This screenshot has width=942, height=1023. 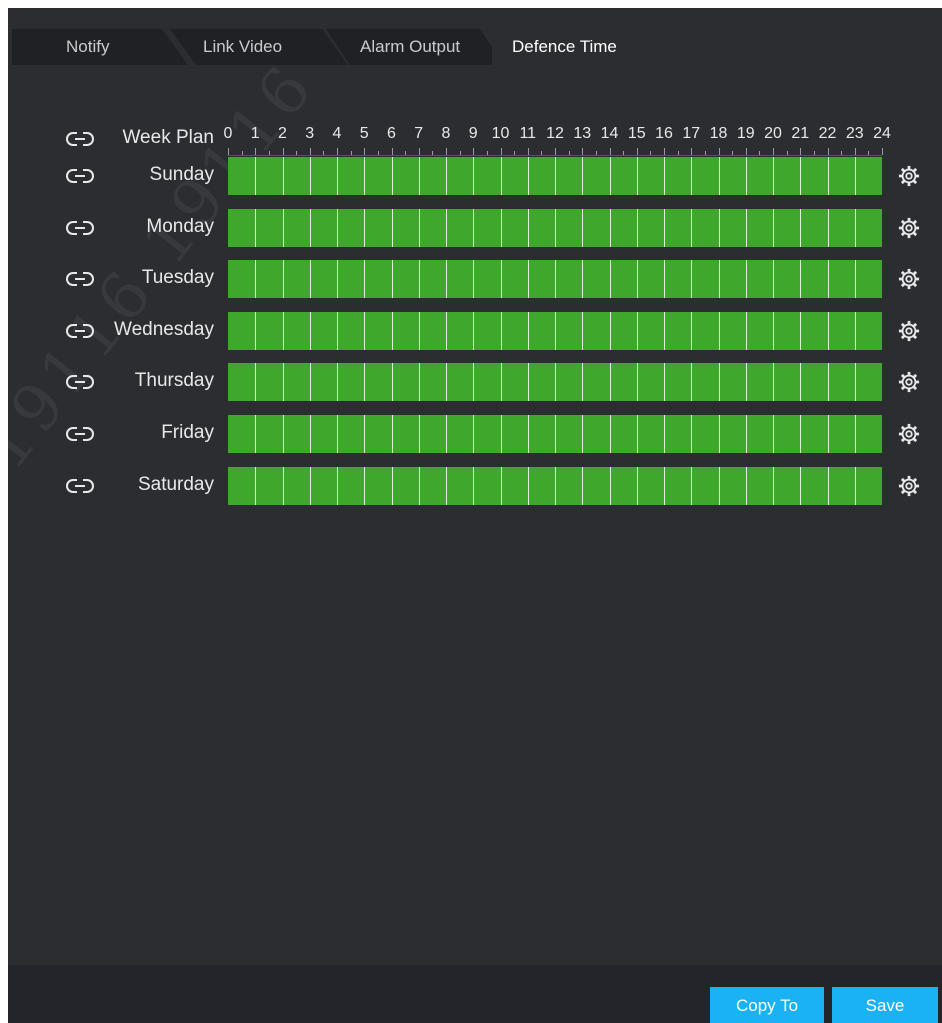 What do you see at coordinates (174, 381) in the screenshot?
I see `day-label: Thursday` at bounding box center [174, 381].